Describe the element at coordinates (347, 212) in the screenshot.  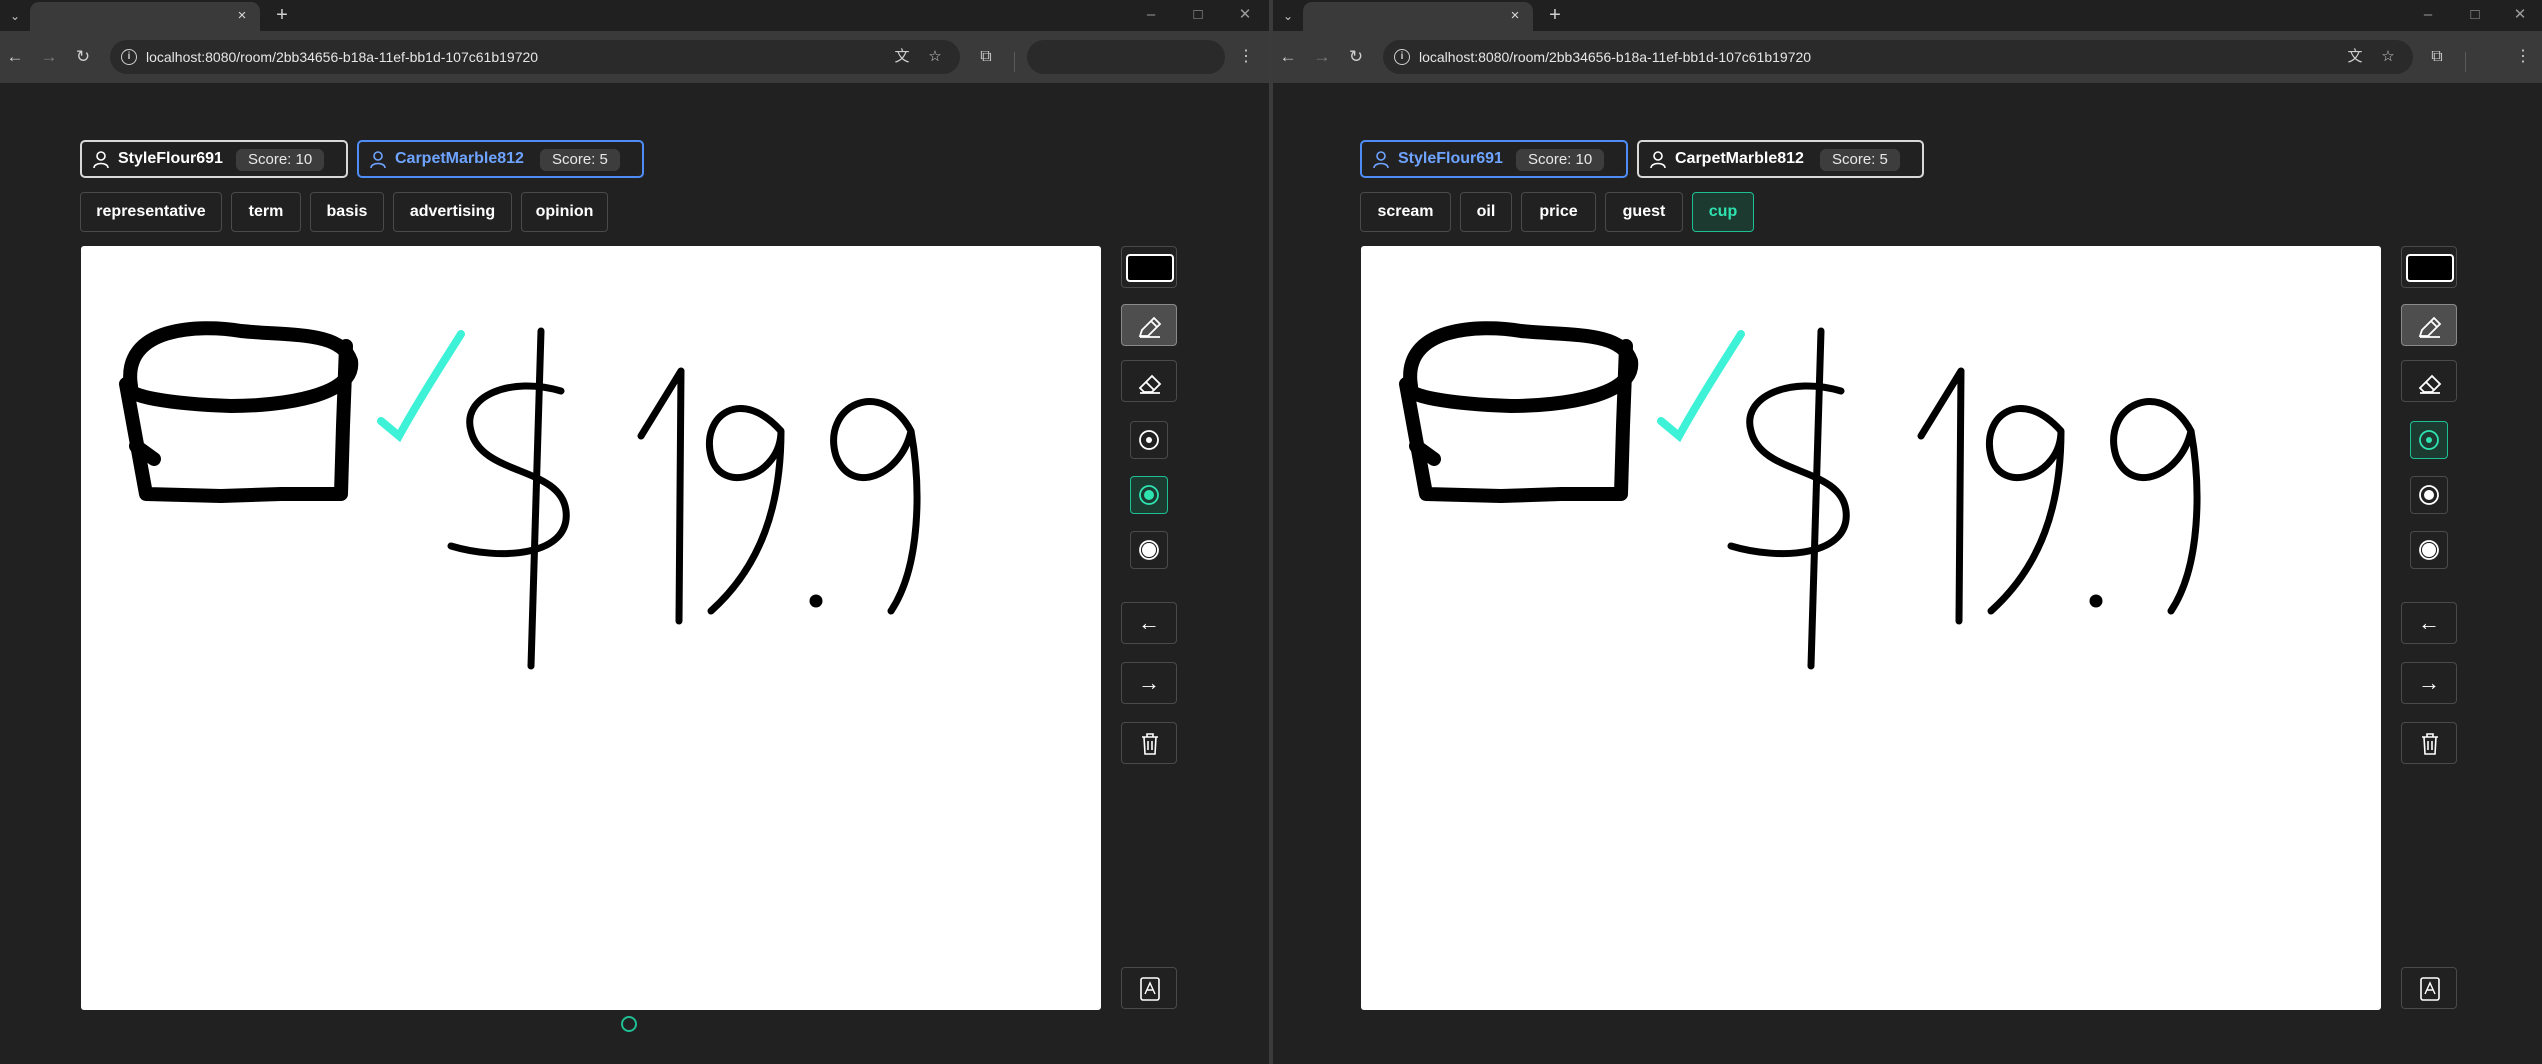
I see `word-choice: basis` at that location.